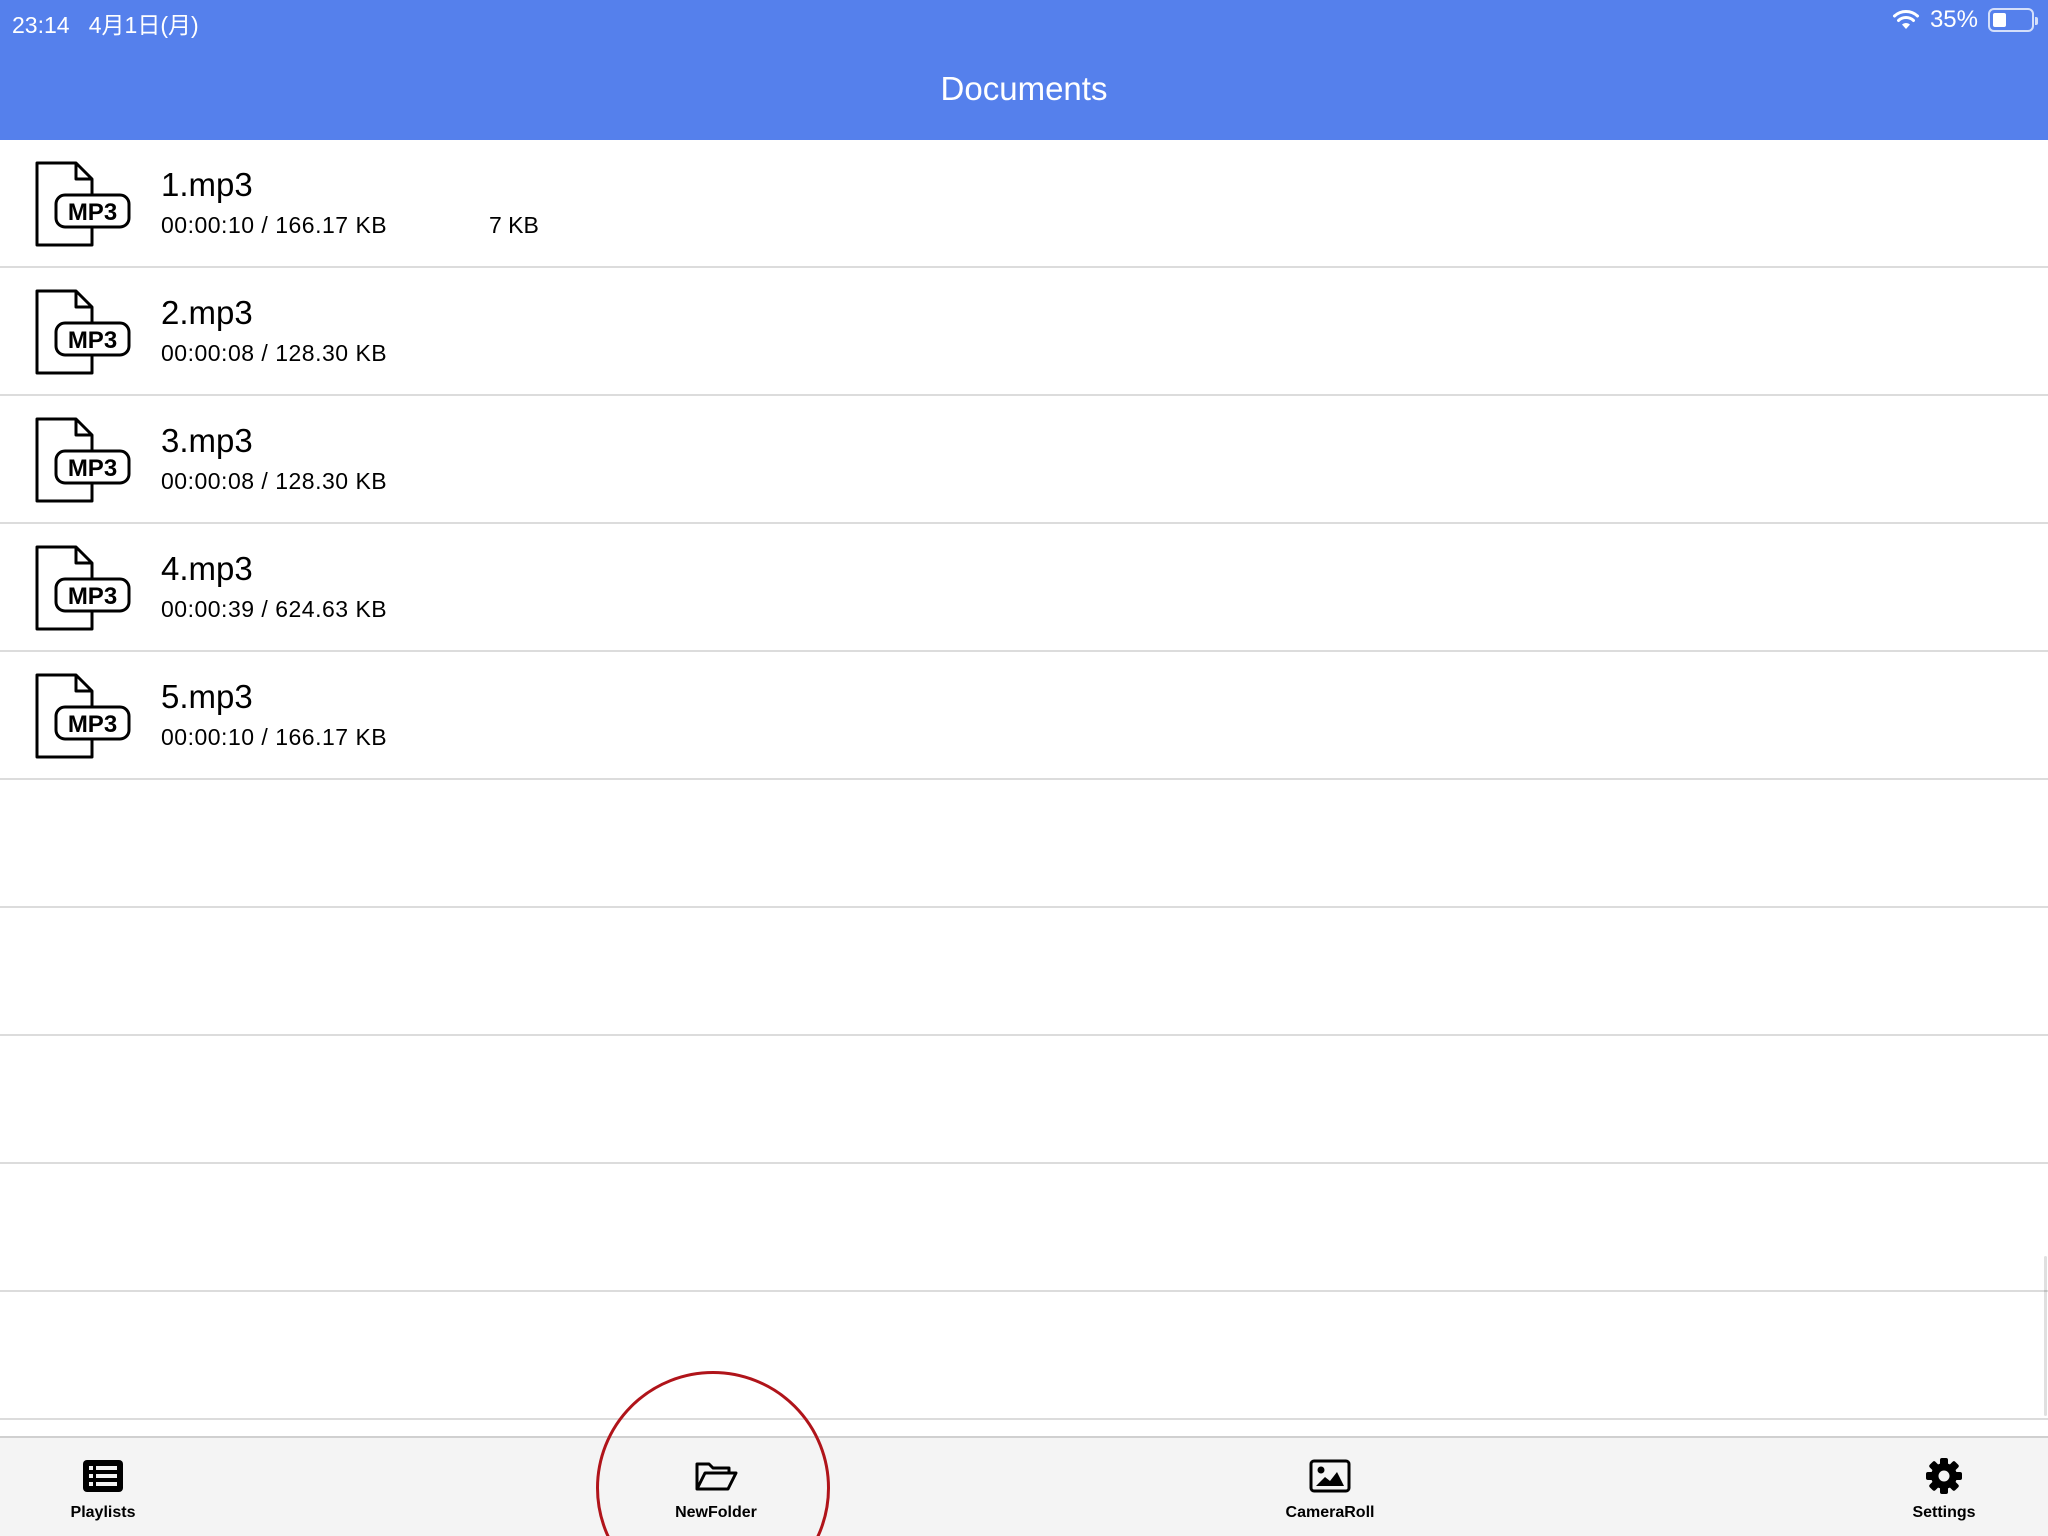  I want to click on gear-icon, so click(1944, 1476).